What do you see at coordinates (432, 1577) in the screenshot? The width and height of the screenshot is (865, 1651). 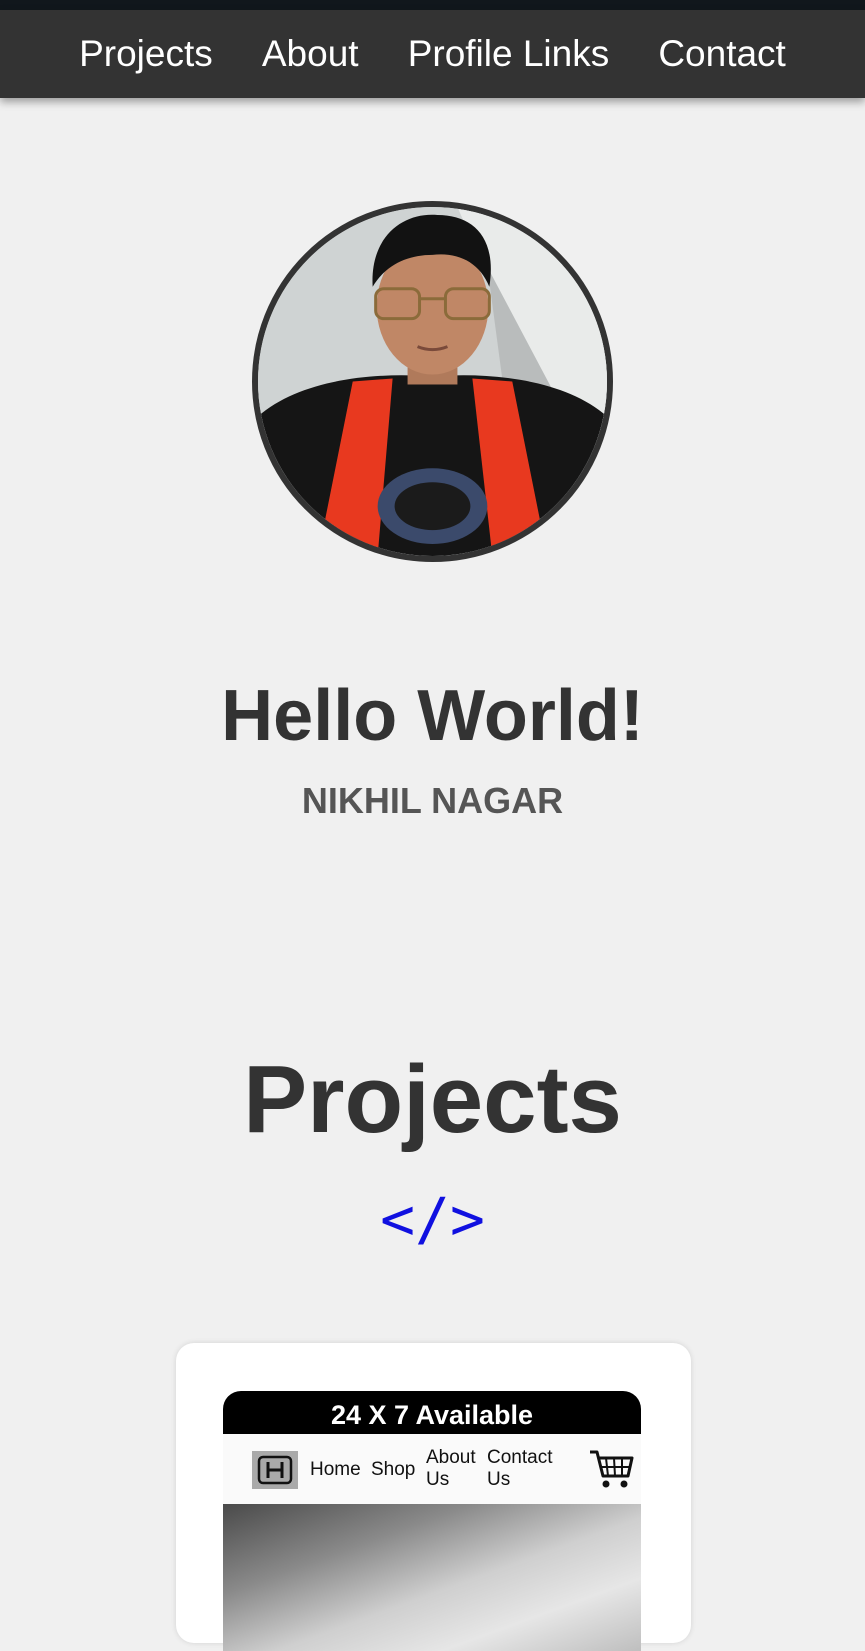 I see `preview-hero-image` at bounding box center [432, 1577].